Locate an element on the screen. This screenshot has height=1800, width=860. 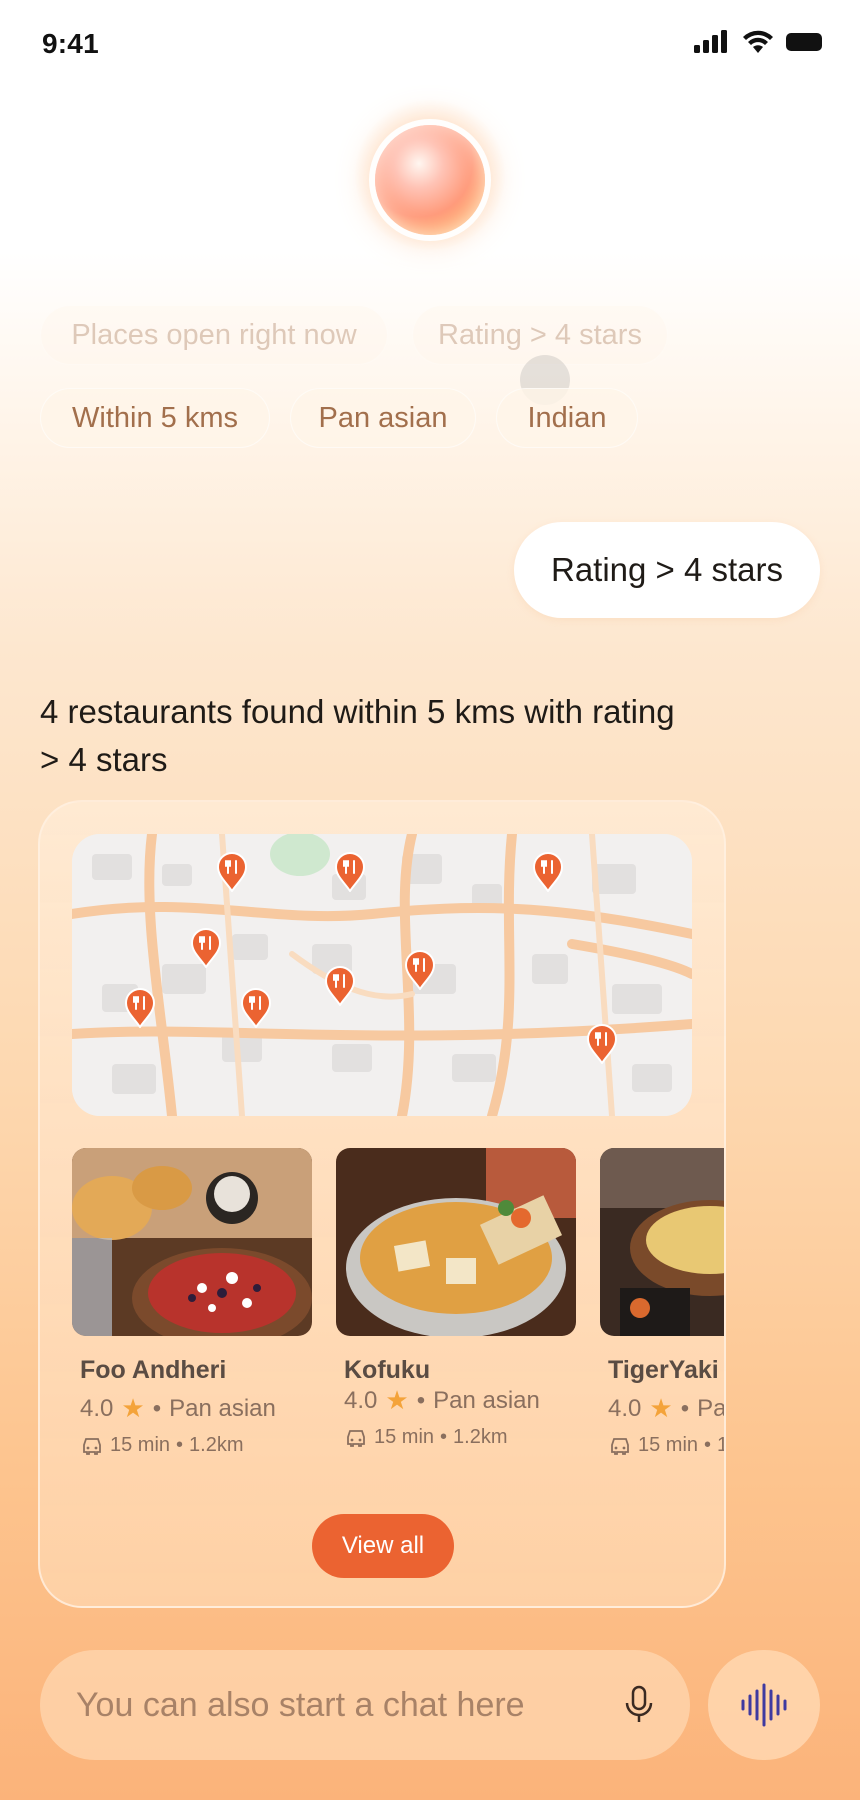
map-graphic is located at coordinates (382, 975).